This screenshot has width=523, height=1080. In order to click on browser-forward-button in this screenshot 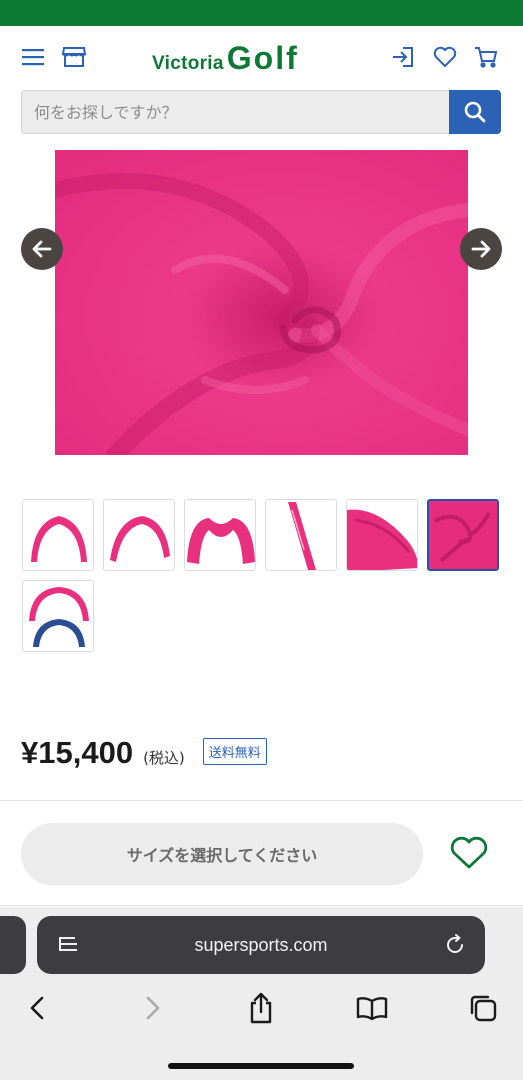, I will do `click(152, 1008)`.